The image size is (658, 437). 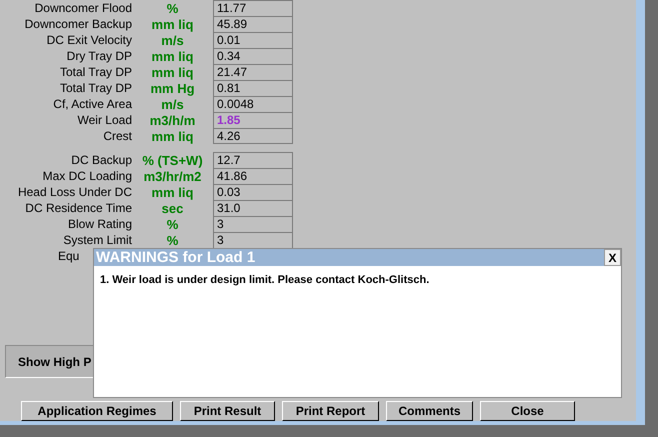 What do you see at coordinates (99, 56) in the screenshot?
I see `row-label: Dry Tray DP` at bounding box center [99, 56].